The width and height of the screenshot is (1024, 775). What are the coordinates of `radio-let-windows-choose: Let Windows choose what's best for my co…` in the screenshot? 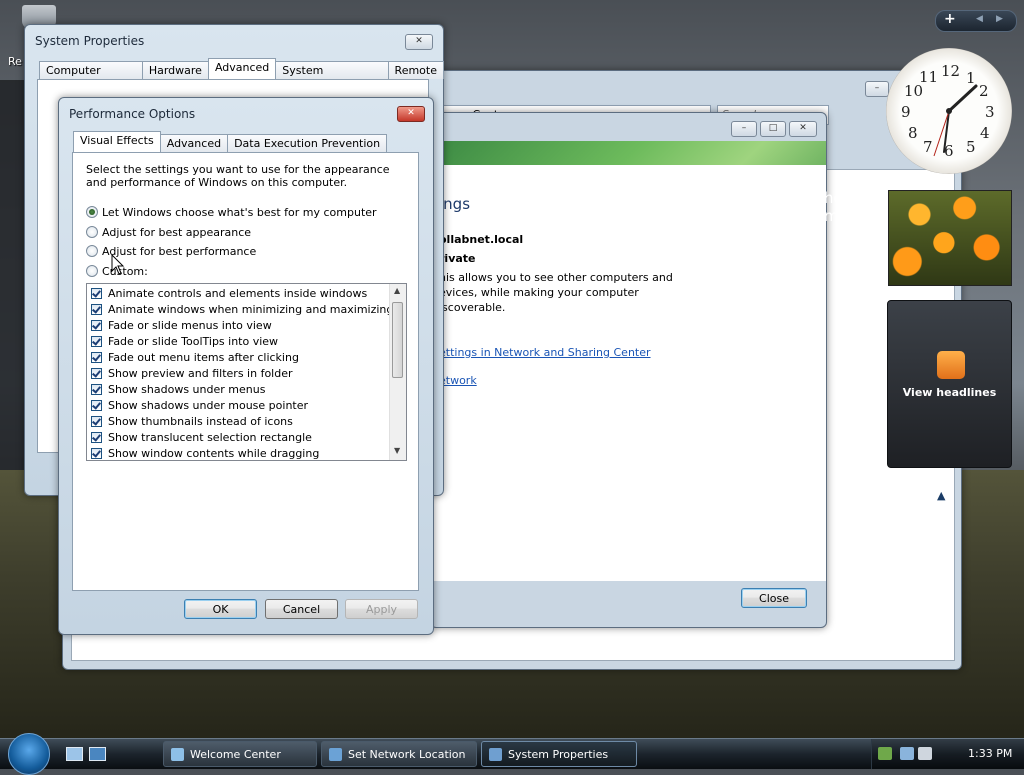 It's located at (231, 212).